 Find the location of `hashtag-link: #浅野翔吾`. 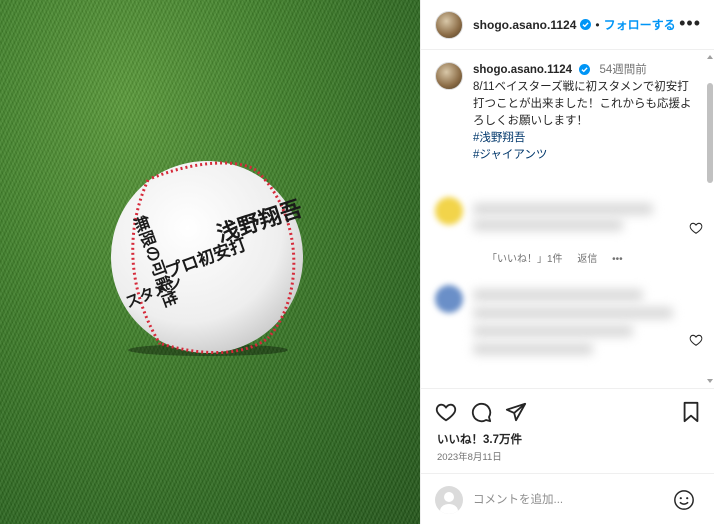

hashtag-link: #浅野翔吾 is located at coordinates (584, 138).